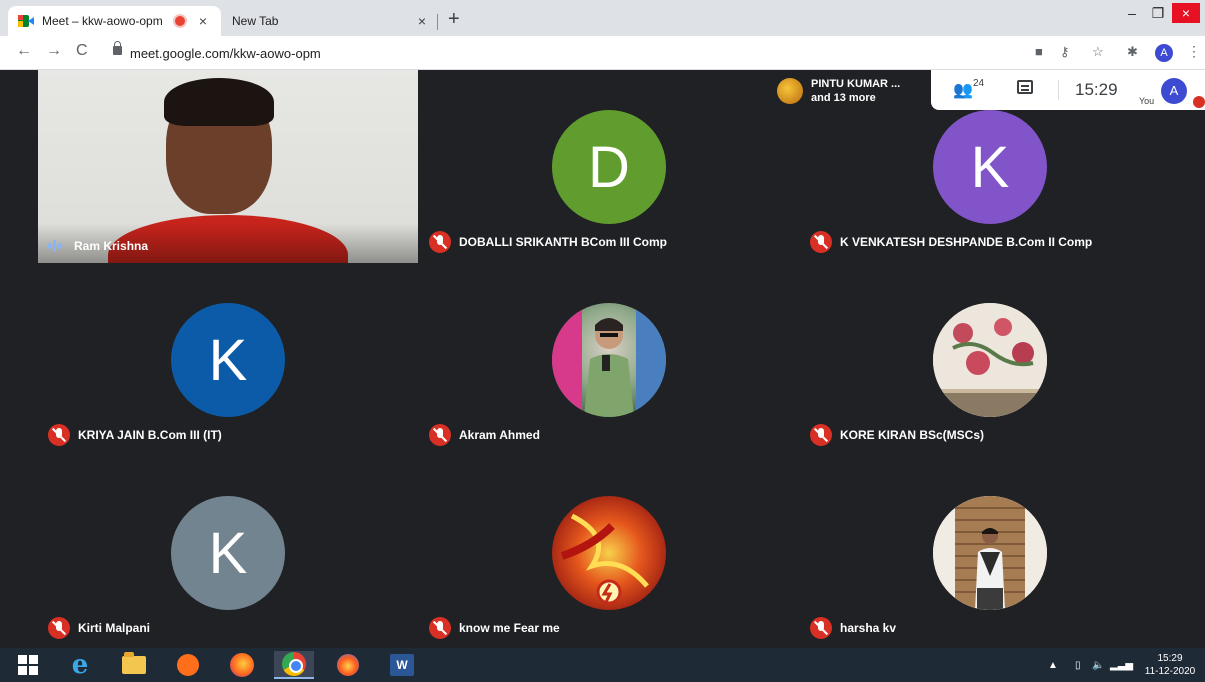 This screenshot has width=1205, height=682. Describe the element at coordinates (228, 359) in the screenshot. I see `participant-tile: K KRIYA JAIN B.Com III (IT)` at that location.